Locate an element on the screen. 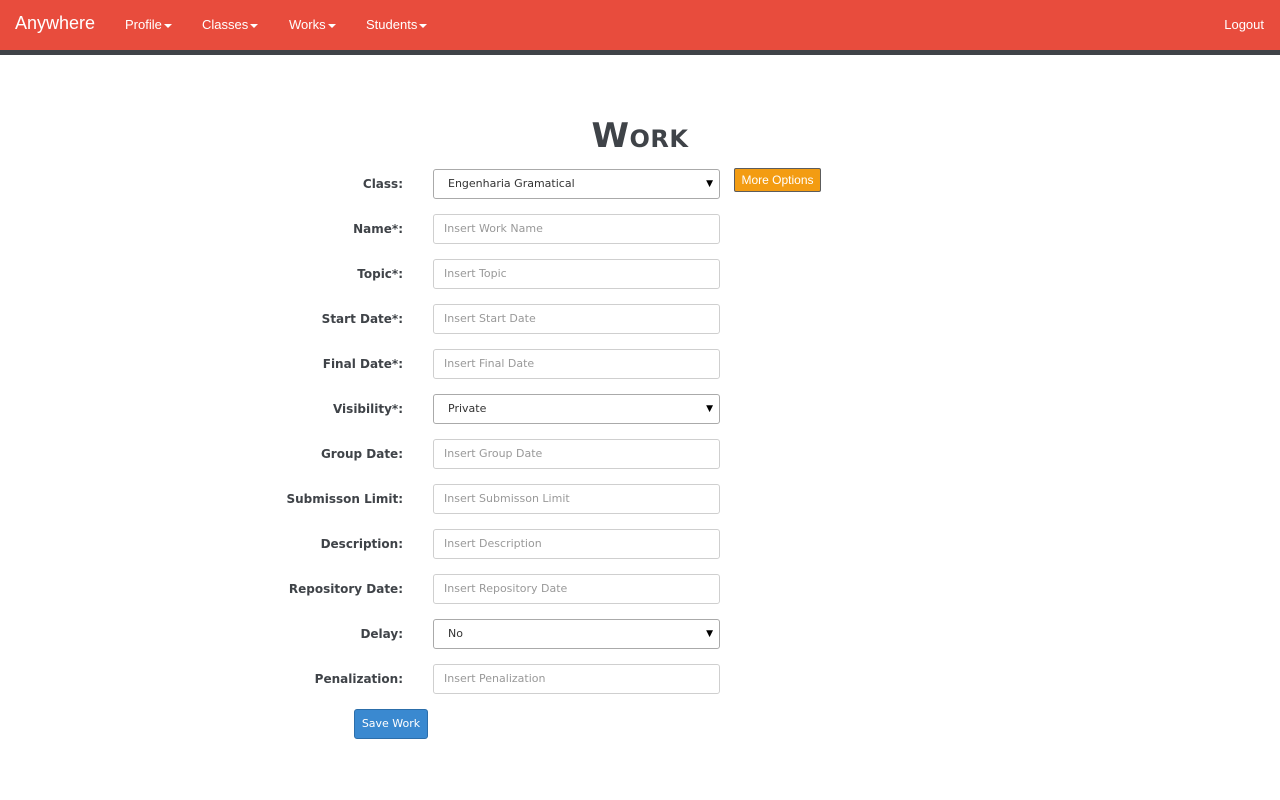 This screenshot has width=1280, height=800. delay-select-value: No is located at coordinates (455, 633).